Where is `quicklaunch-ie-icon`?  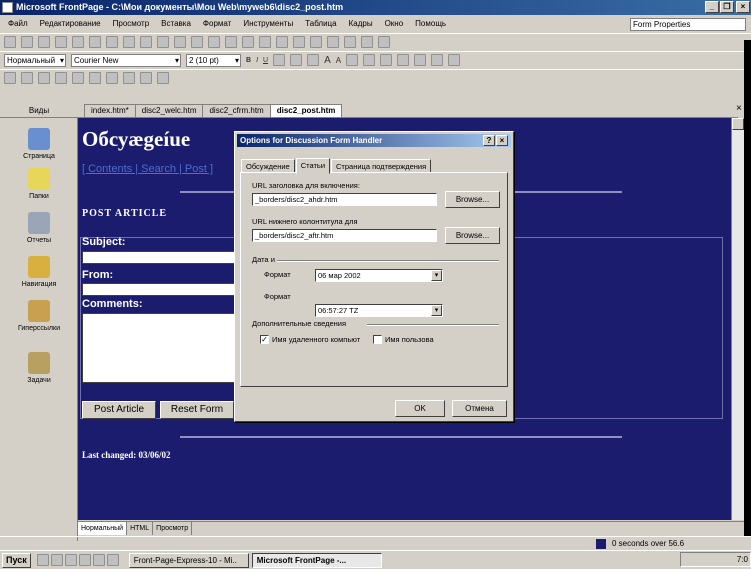 quicklaunch-ie-icon is located at coordinates (42, 560).